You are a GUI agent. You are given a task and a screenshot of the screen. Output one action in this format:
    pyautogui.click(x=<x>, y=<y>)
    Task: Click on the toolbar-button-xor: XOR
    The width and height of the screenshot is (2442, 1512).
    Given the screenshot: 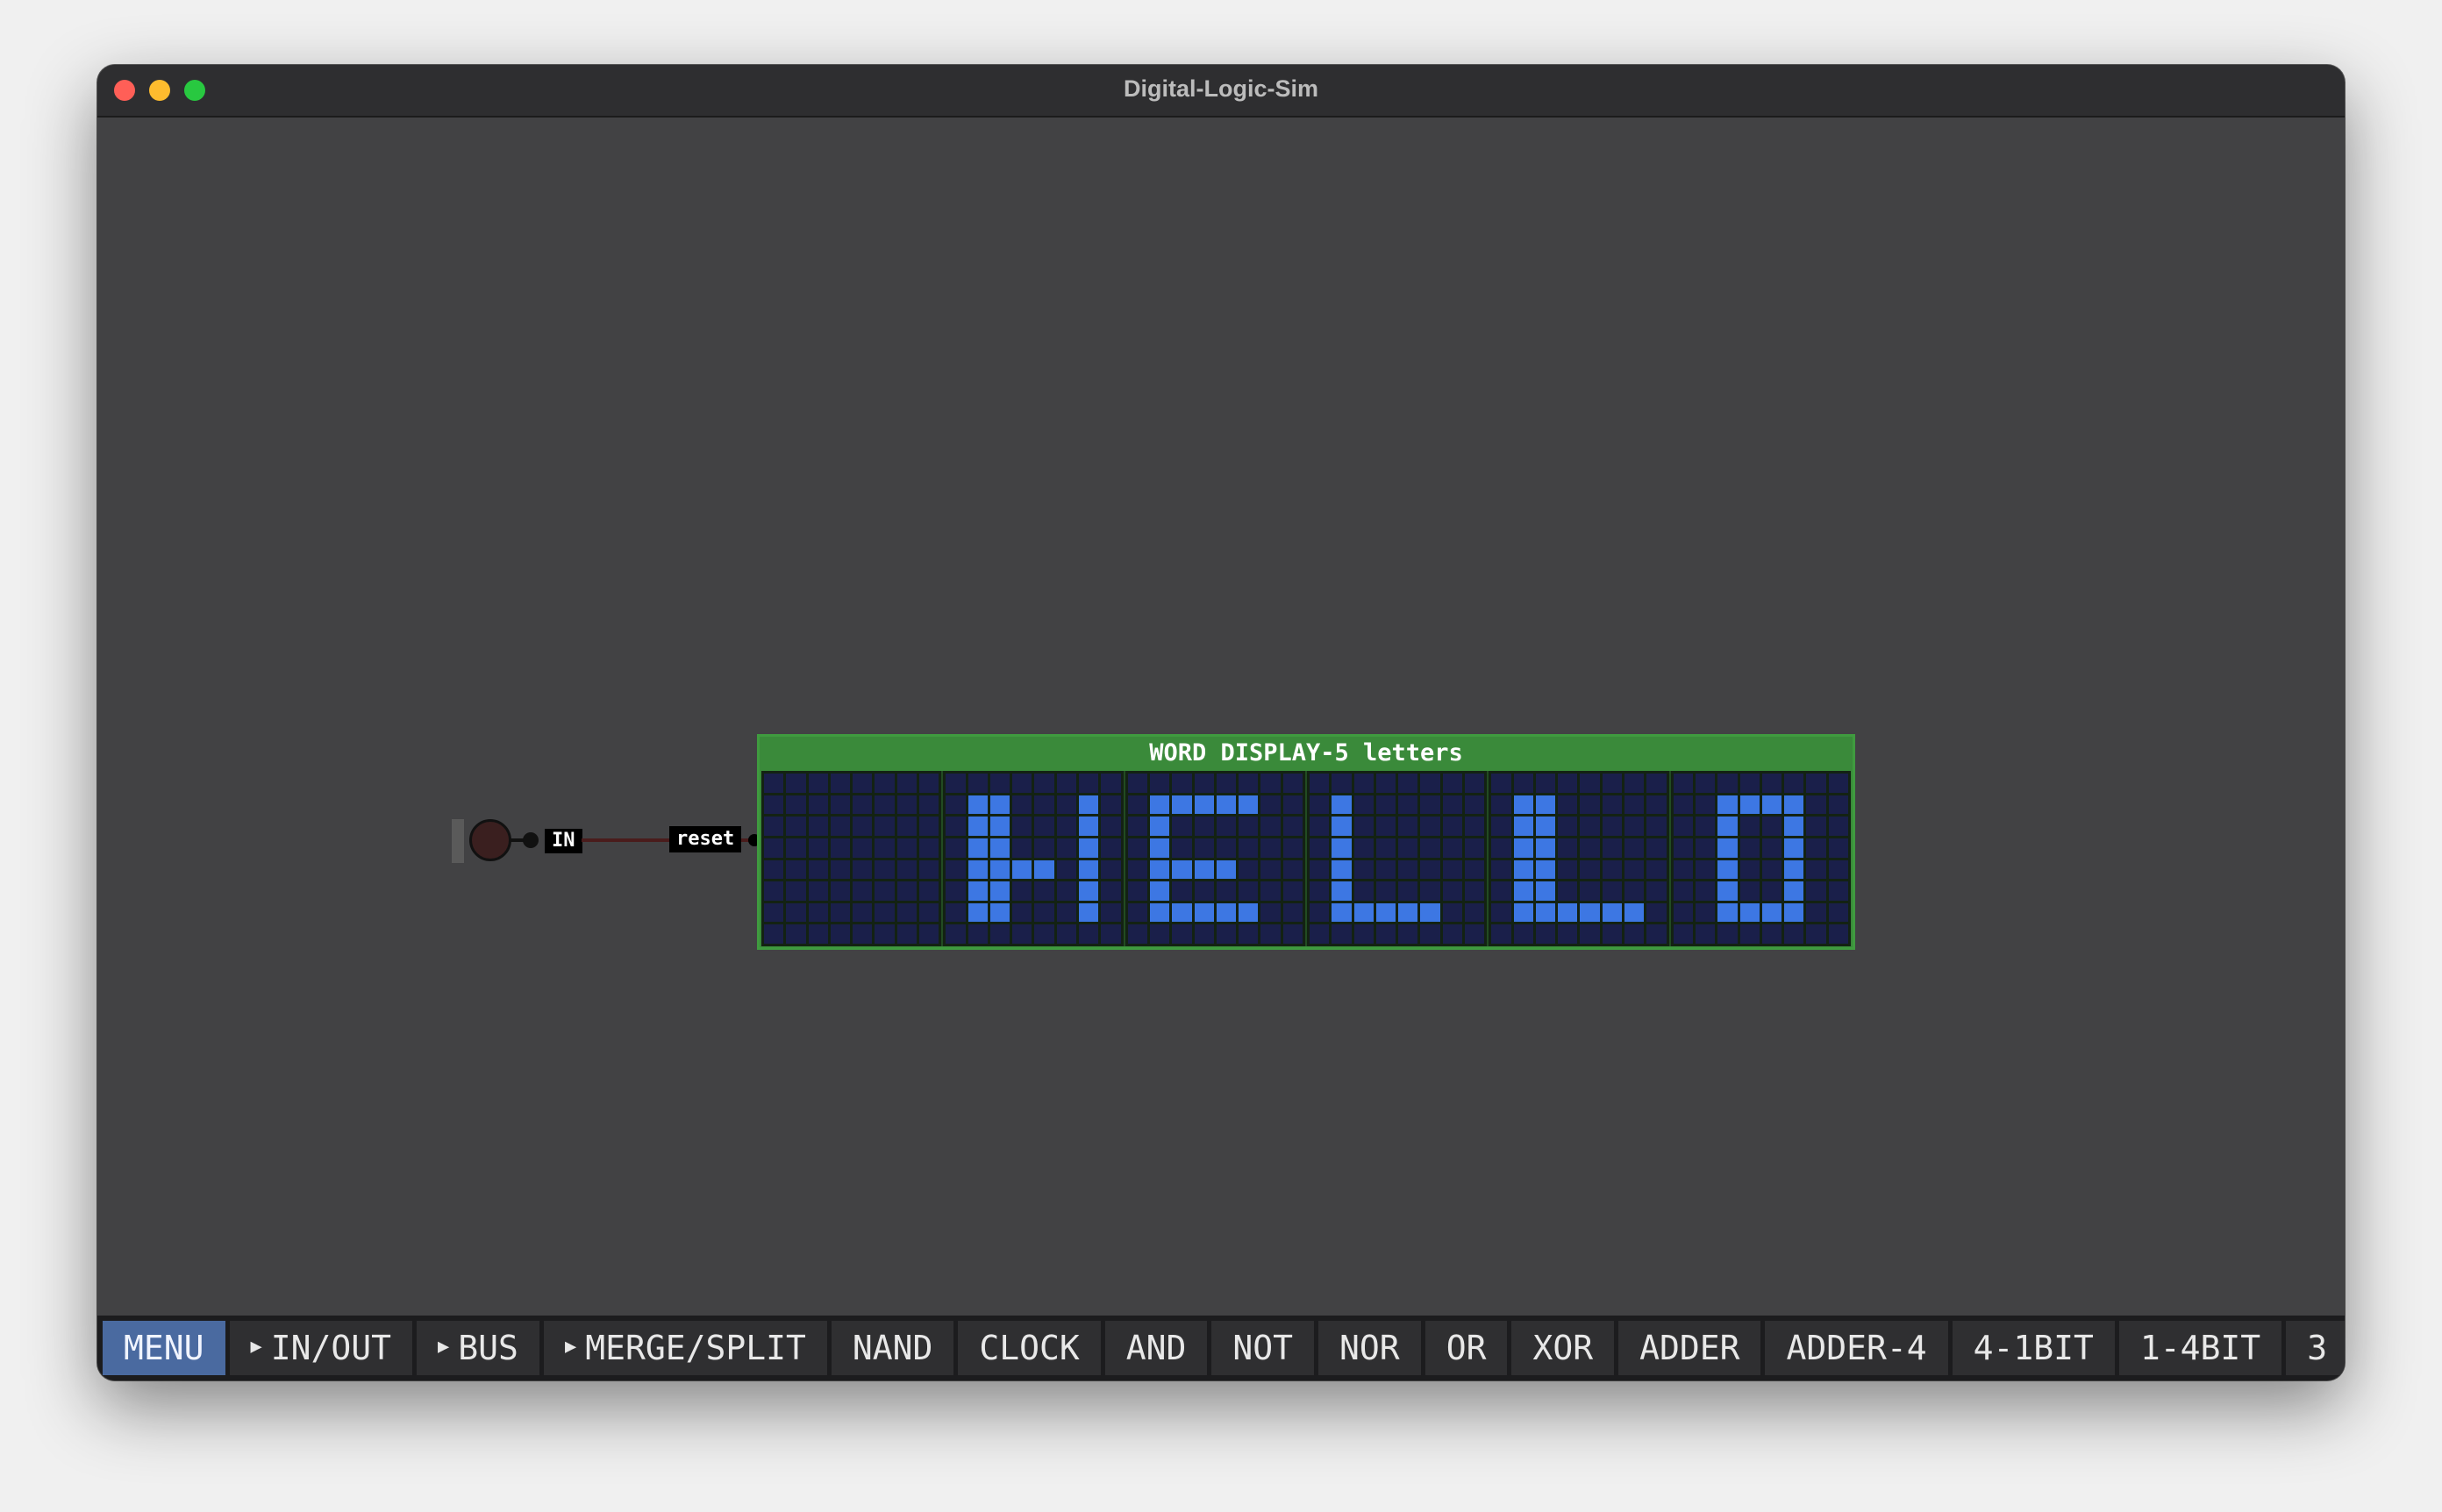 What is the action you would take?
    pyautogui.click(x=1563, y=1348)
    